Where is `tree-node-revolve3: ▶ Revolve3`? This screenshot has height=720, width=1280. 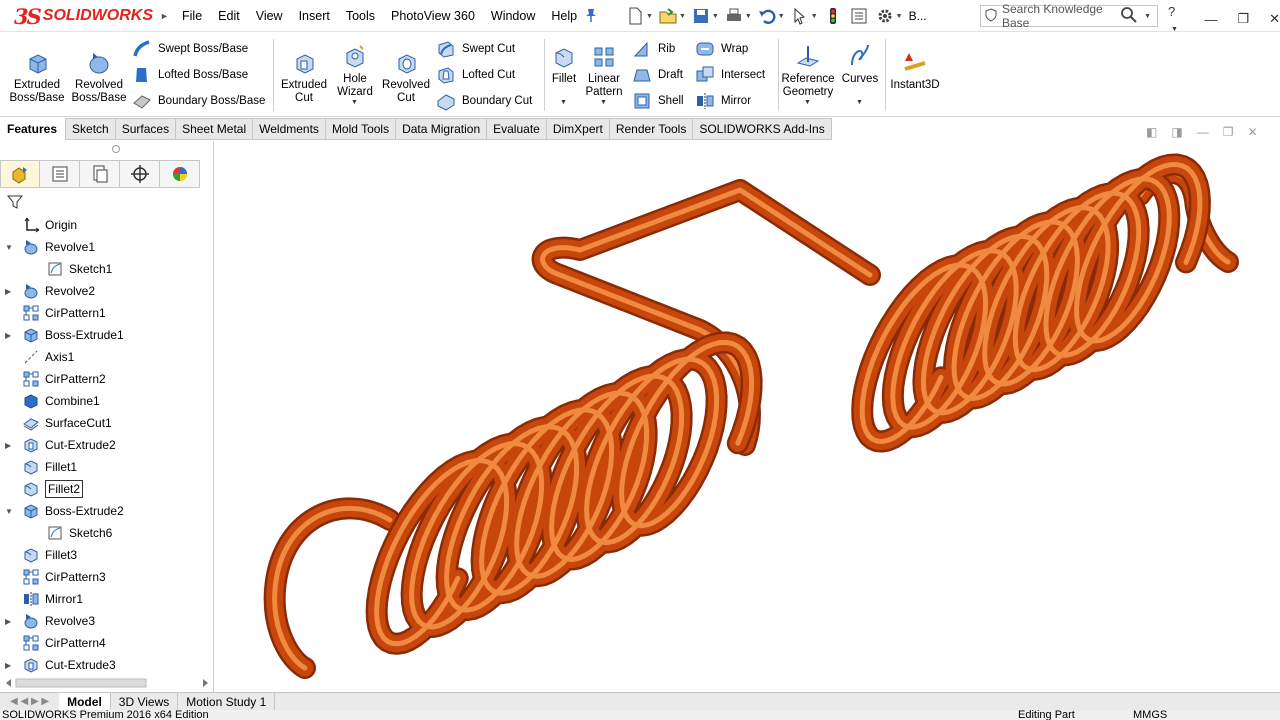 tree-node-revolve3: ▶ Revolve3 is located at coordinates (107, 621).